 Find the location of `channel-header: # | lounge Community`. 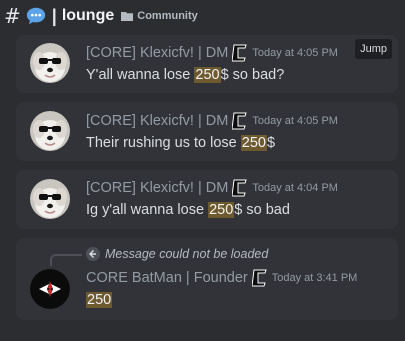

channel-header: # | lounge Community is located at coordinates (202, 16).